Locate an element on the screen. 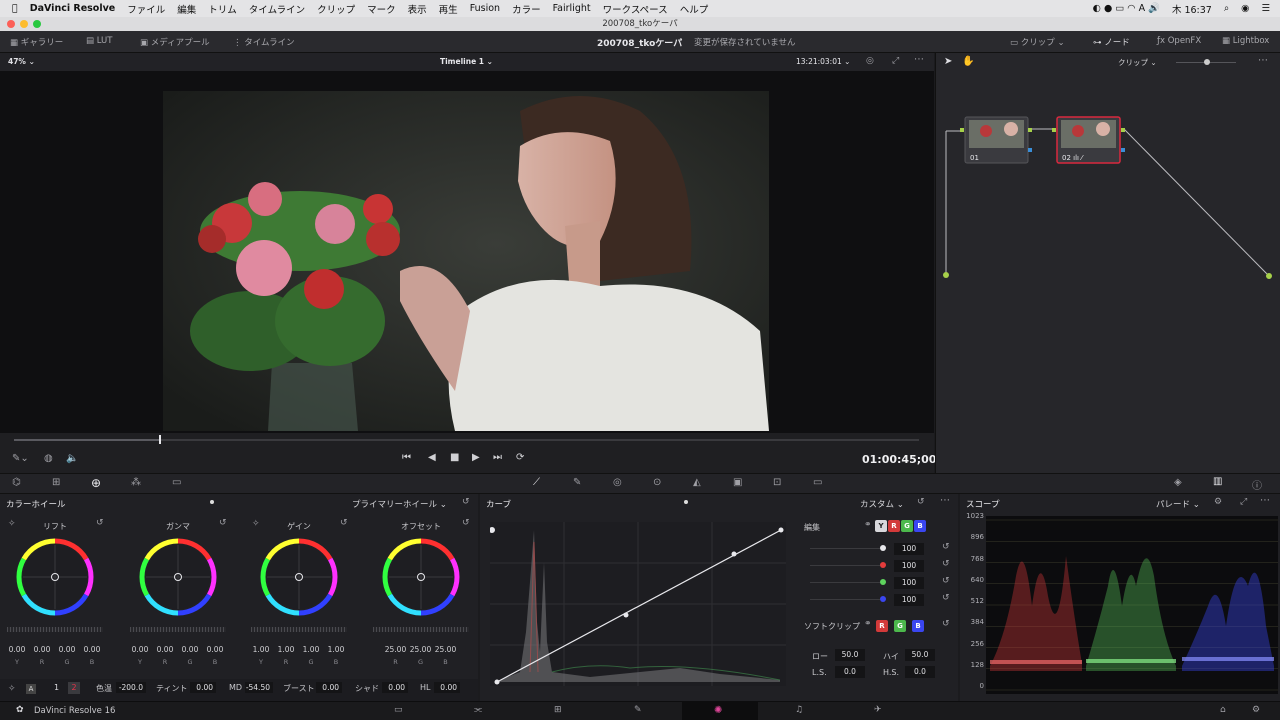 This screenshot has width=1280, height=720. menu-file: ファイル is located at coordinates (146, 9).